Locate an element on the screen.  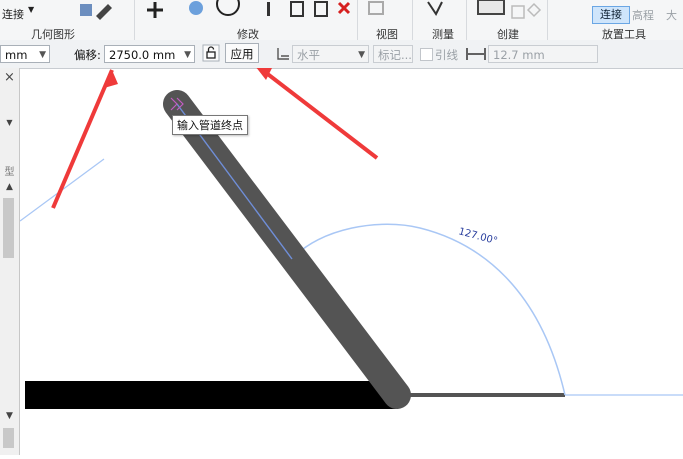
ribbon: 连接 ▼ 连接 高程 大 几何图形 修改 视图 测量 创建 放置工具 is located at coordinates (341, 20).